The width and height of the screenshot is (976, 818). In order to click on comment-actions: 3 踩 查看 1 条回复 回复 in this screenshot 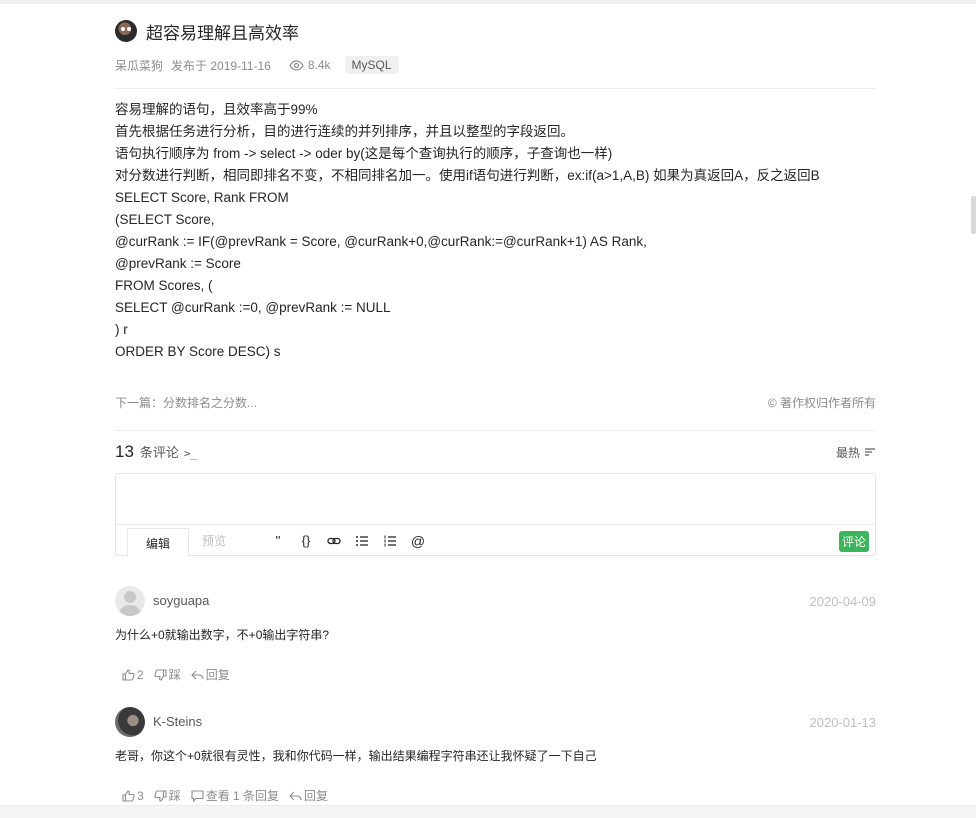, I will do `click(230, 795)`.